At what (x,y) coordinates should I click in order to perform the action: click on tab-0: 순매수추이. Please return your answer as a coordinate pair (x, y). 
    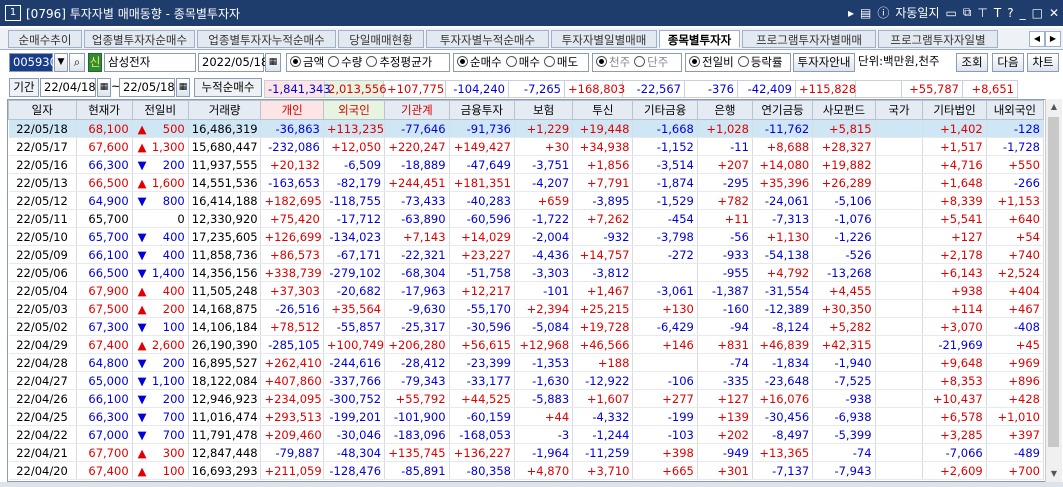
    Looking at the image, I should click on (45, 39).